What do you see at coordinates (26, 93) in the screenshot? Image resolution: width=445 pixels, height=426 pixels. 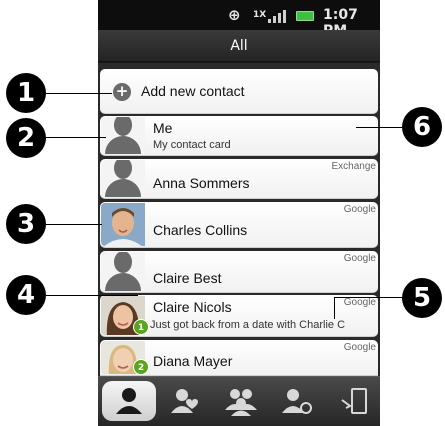 I see `callout-1: 1` at bounding box center [26, 93].